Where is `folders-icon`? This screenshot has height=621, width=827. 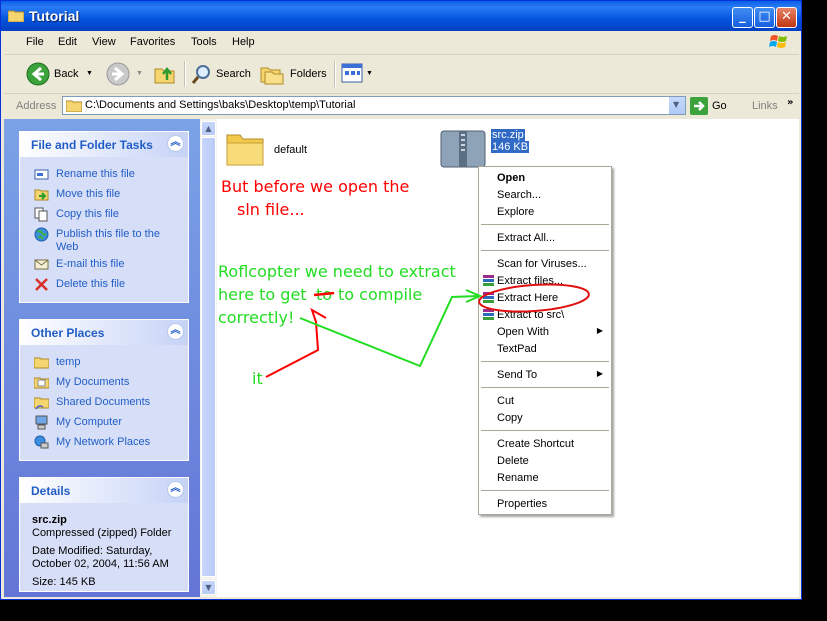 folders-icon is located at coordinates (272, 76).